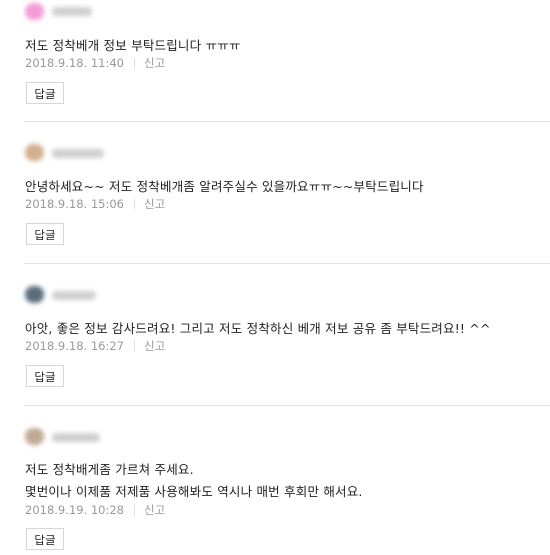  What do you see at coordinates (133, 45) in the screenshot?
I see `comment-text: 저도 정착베개 정보 부탁드립니다 ㅠㅠㅠ` at bounding box center [133, 45].